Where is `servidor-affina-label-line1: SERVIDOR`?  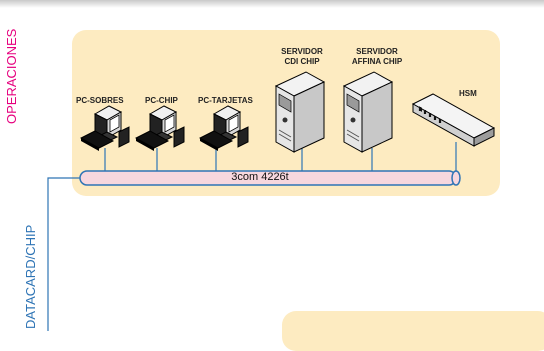
servidor-affina-label-line1: SERVIDOR is located at coordinates (377, 51).